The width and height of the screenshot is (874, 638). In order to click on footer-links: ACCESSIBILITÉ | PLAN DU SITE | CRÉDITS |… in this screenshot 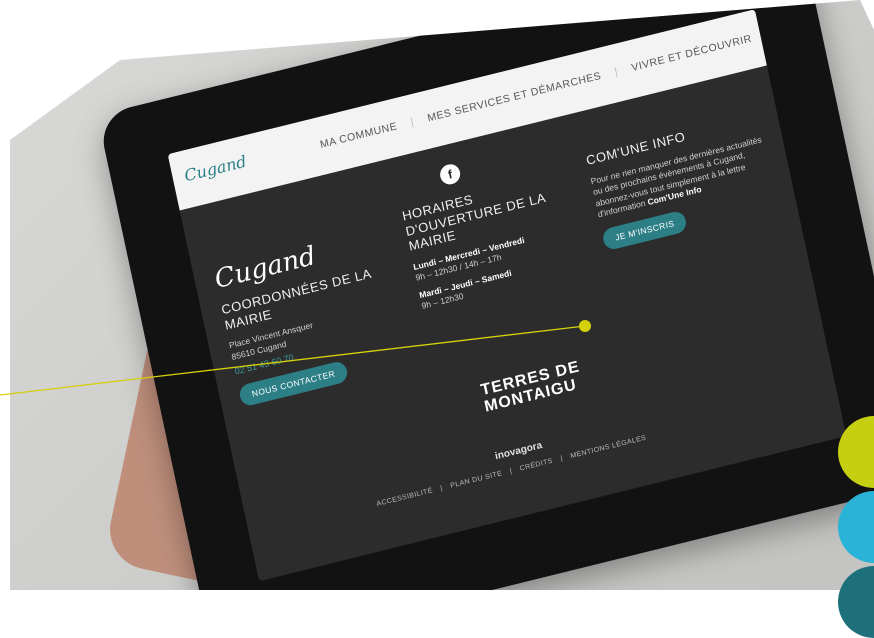, I will do `click(511, 471)`.